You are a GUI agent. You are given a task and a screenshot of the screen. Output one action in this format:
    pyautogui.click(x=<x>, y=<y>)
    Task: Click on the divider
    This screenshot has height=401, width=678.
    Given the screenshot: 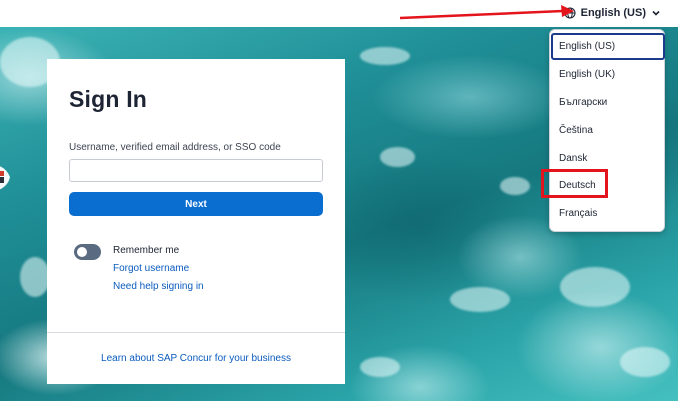 What is the action you would take?
    pyautogui.click(x=196, y=332)
    